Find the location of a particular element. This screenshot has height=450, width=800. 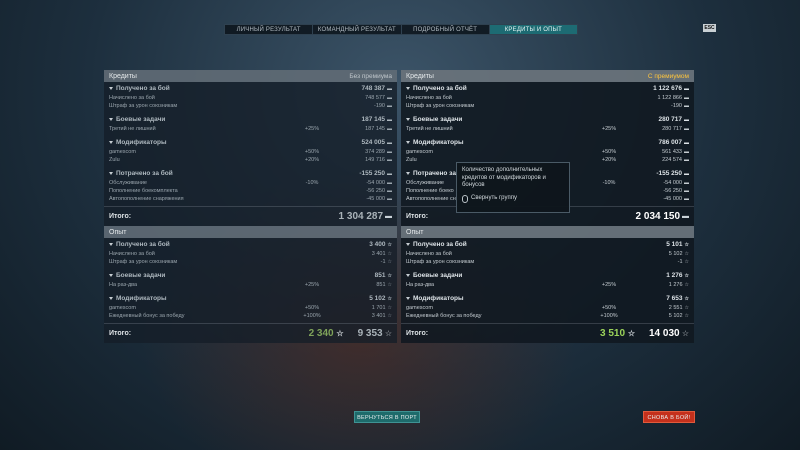

group-header: Получено за бой 1 122 676 ▬ is located at coordinates (547, 88).